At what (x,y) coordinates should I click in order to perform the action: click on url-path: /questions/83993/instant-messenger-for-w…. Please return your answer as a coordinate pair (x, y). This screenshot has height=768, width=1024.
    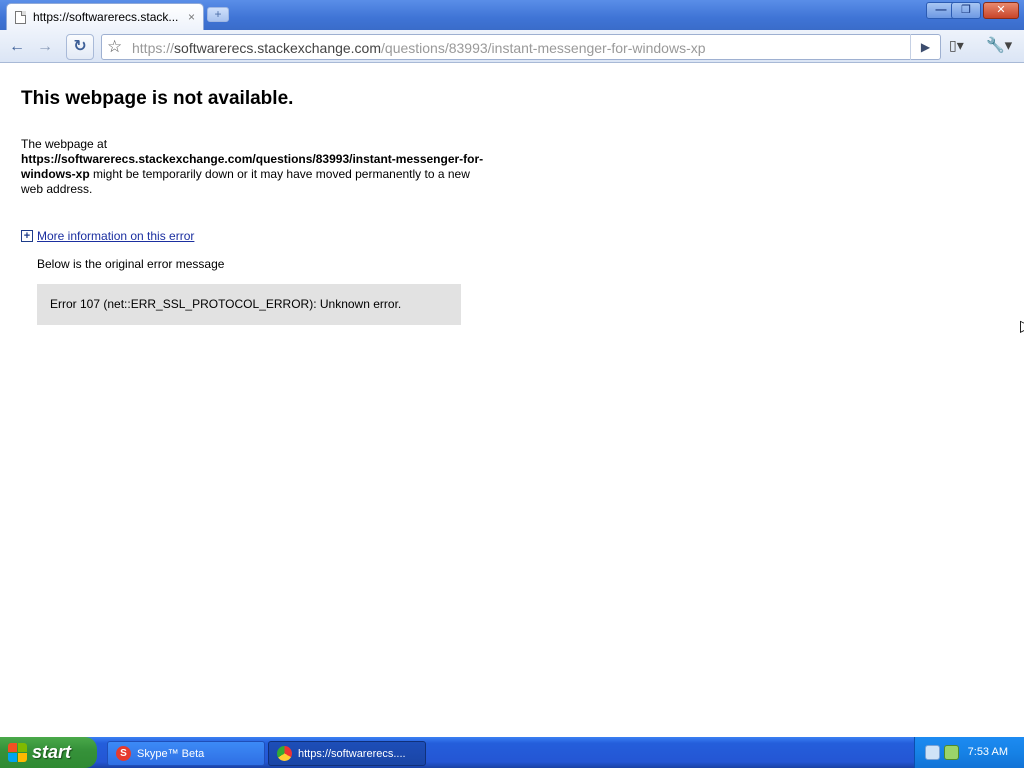
    Looking at the image, I should click on (543, 48).